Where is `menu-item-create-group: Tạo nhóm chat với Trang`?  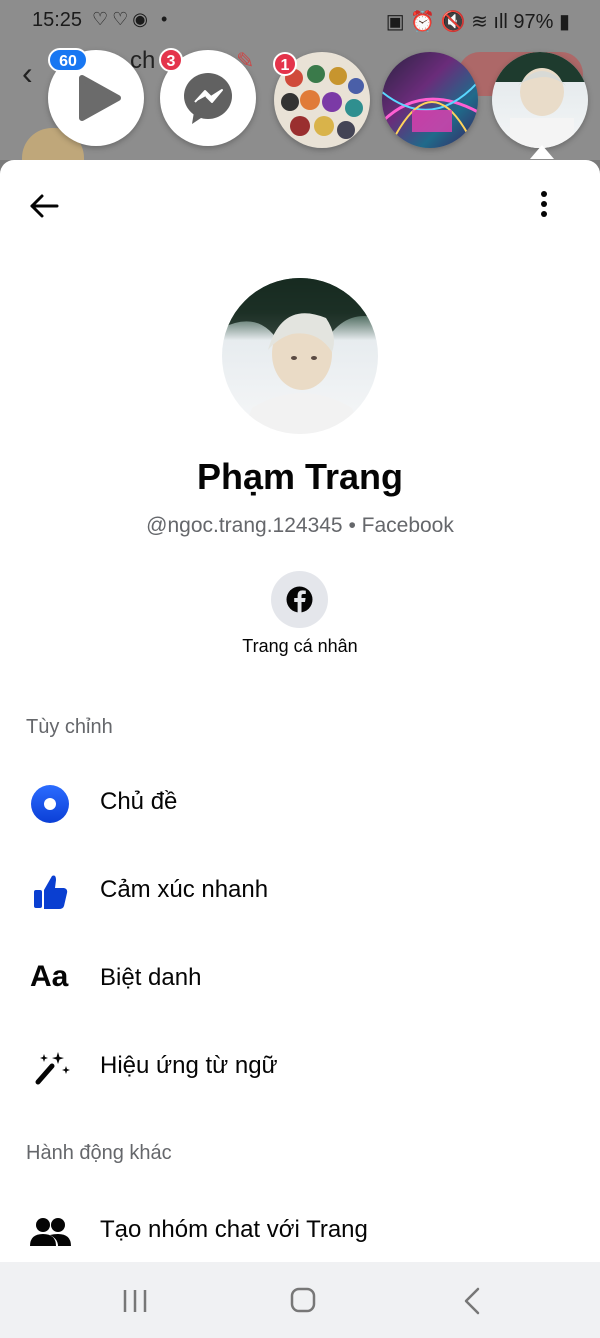
menu-item-create-group: Tạo nhóm chat với Trang is located at coordinates (300, 1227).